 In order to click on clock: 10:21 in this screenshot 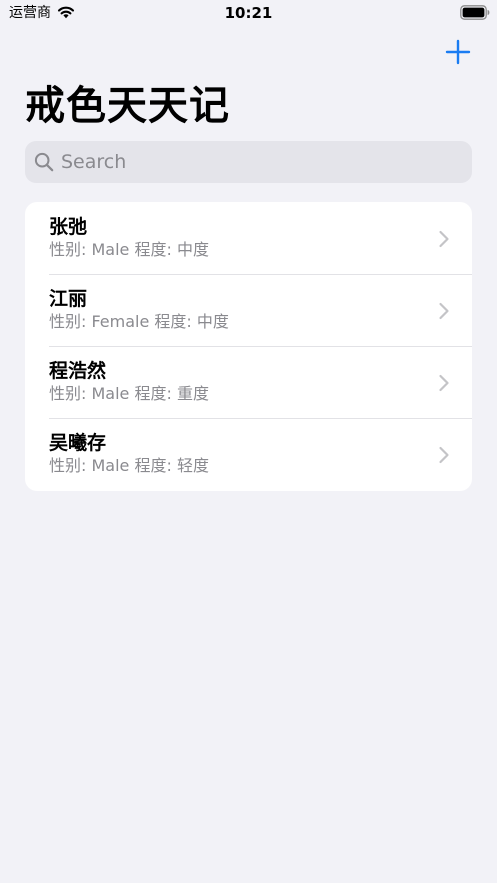, I will do `click(248, 13)`.